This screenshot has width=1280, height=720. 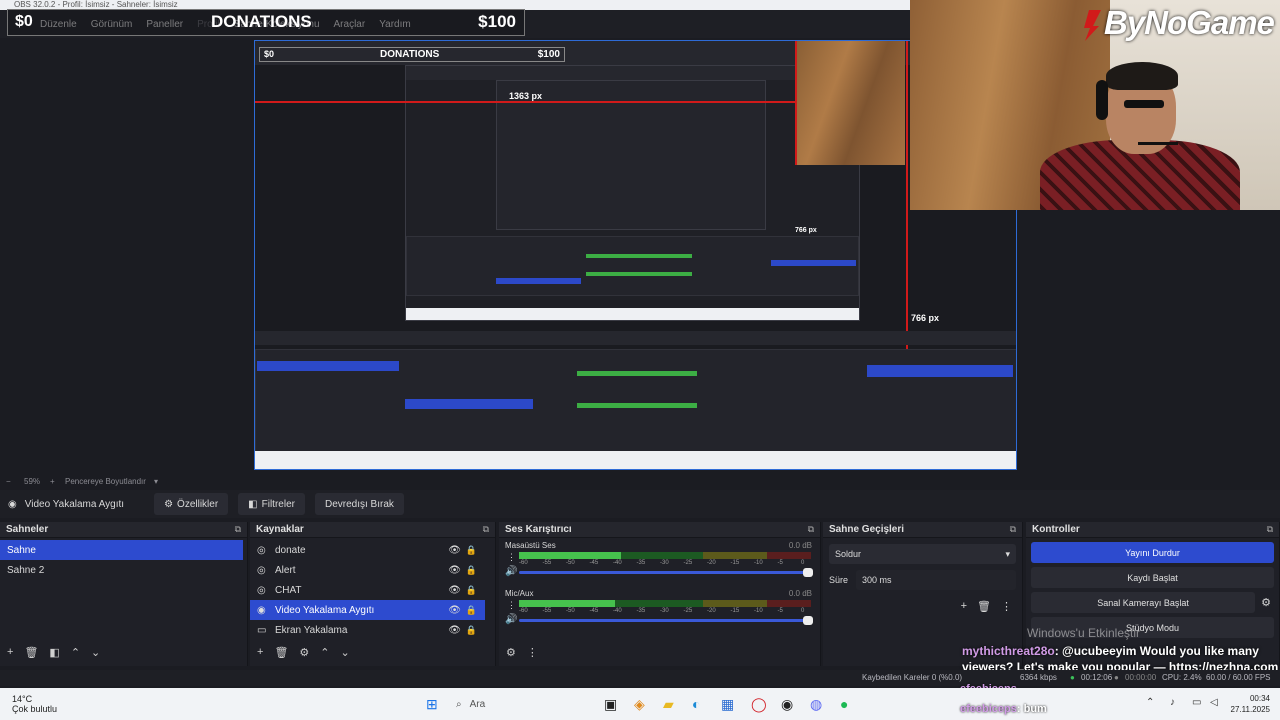 I want to click on edge-icon: ◐, so click(x=696, y=704).